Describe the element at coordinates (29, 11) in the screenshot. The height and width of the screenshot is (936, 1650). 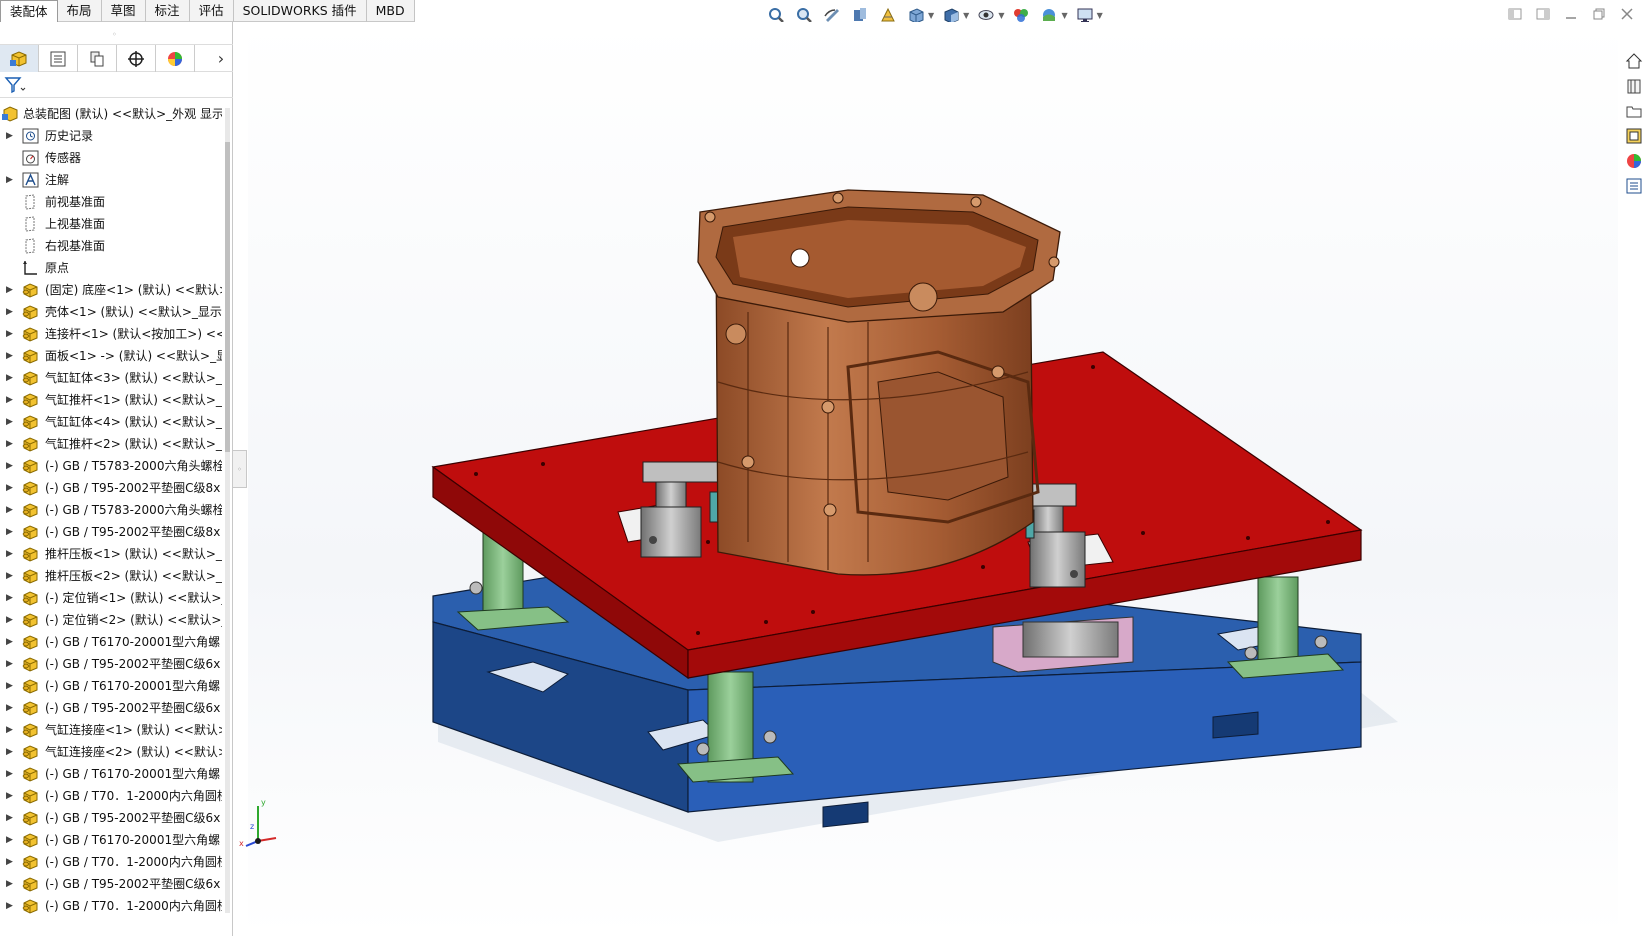
I see `ribbon-tab: 装配体` at that location.